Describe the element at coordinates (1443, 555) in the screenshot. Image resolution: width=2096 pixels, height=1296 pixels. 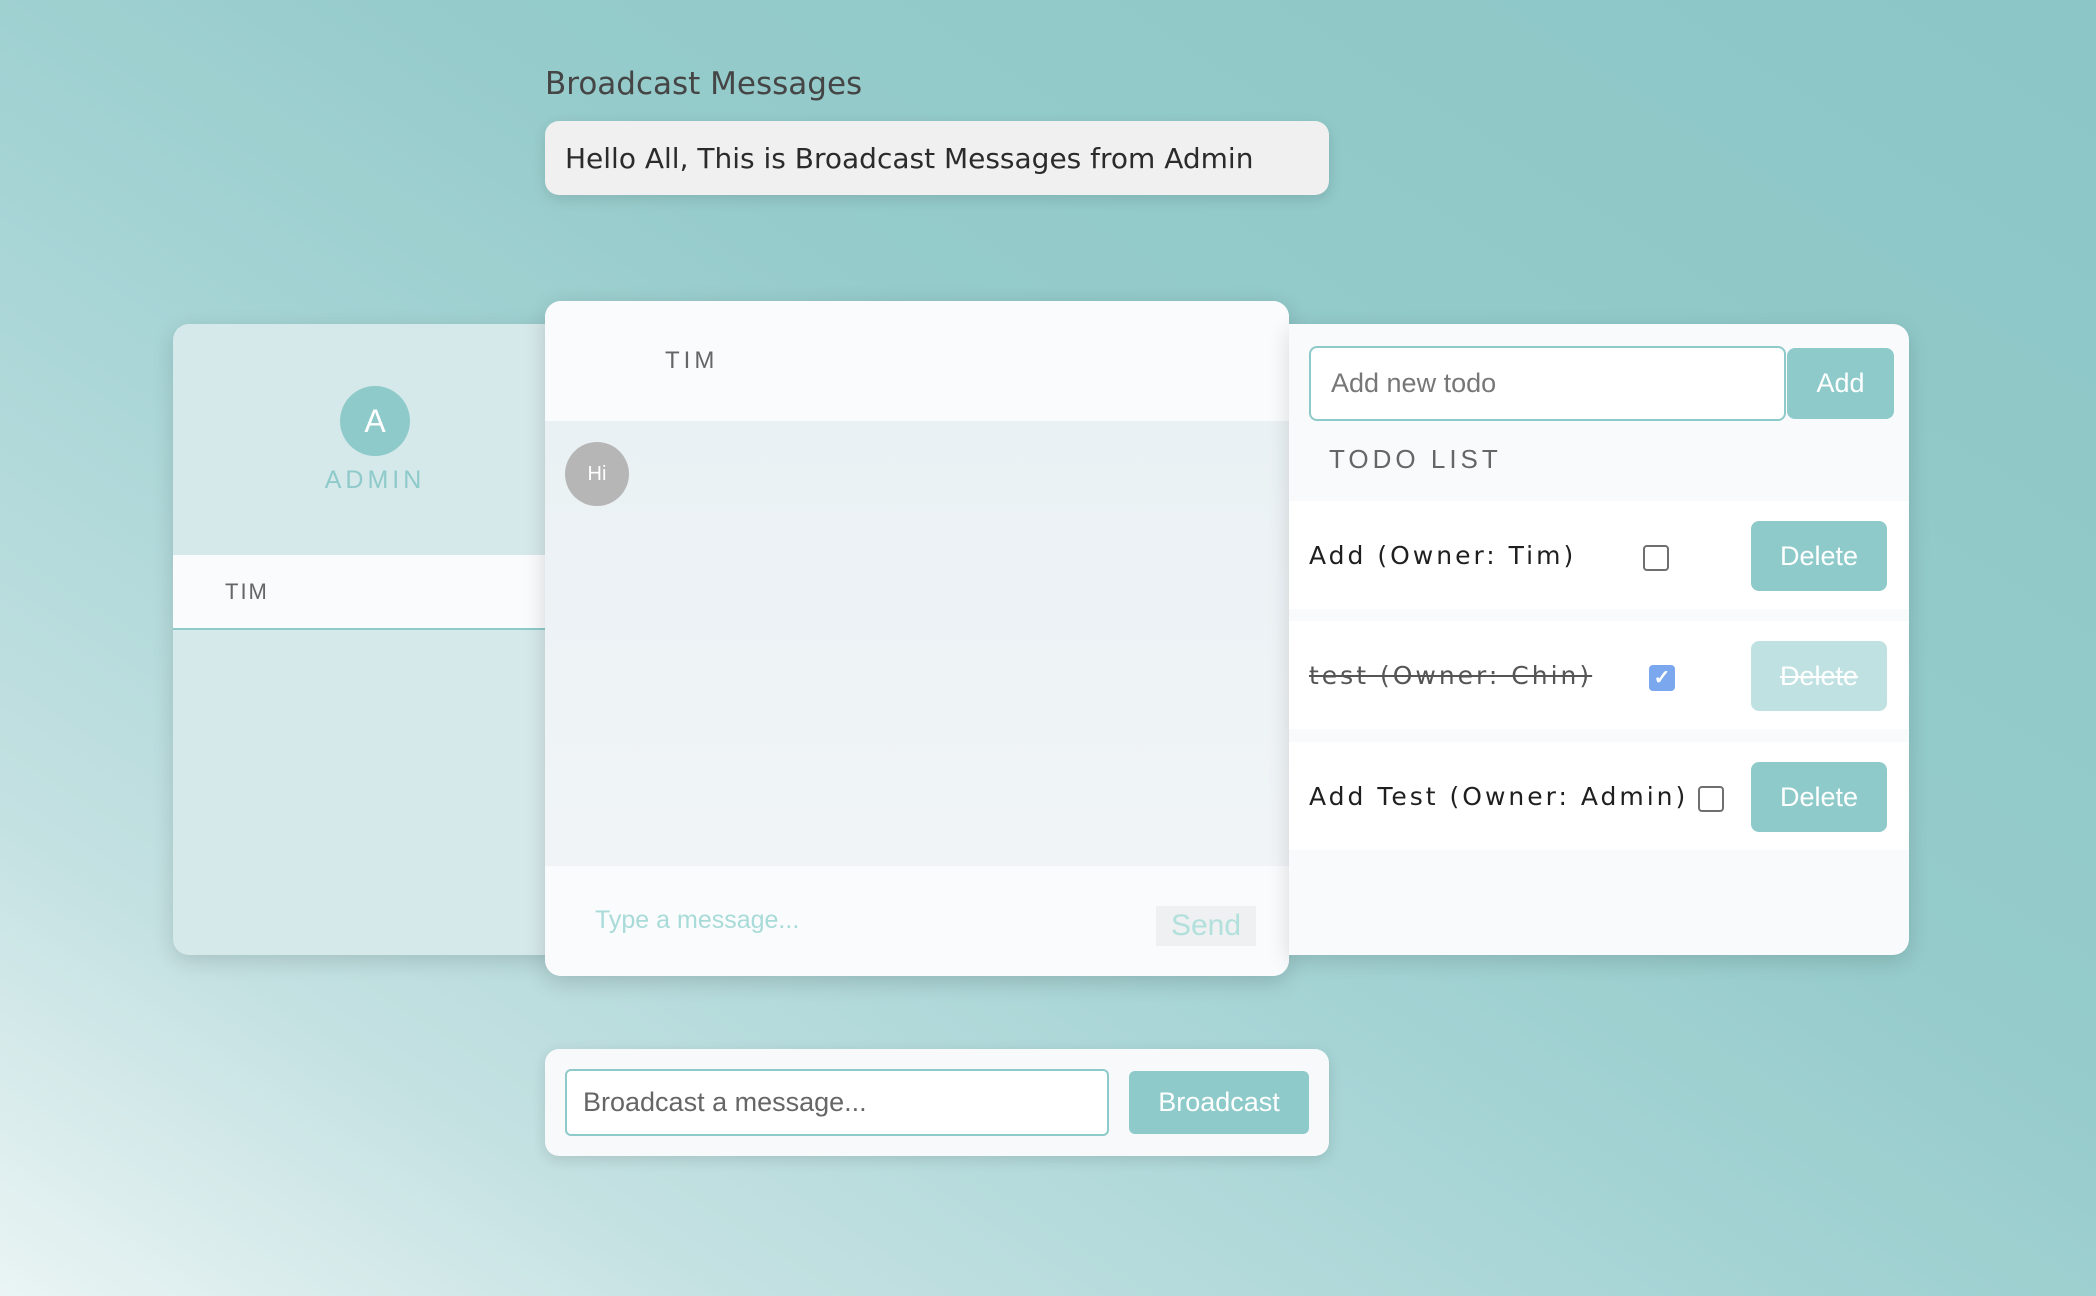
I see `todo-item-text: Add (Owner: Tim)` at that location.